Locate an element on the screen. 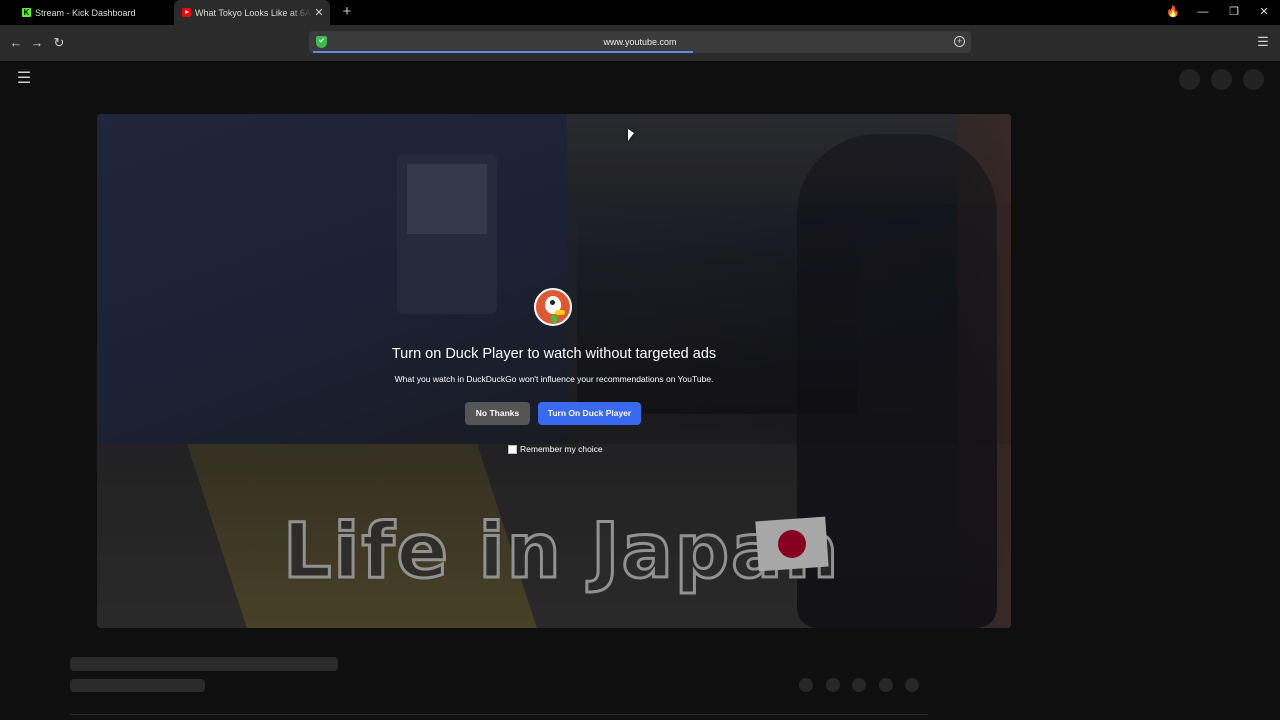 This screenshot has height=720, width=1280. mouse-cursor-icon is located at coordinates (631, 135).